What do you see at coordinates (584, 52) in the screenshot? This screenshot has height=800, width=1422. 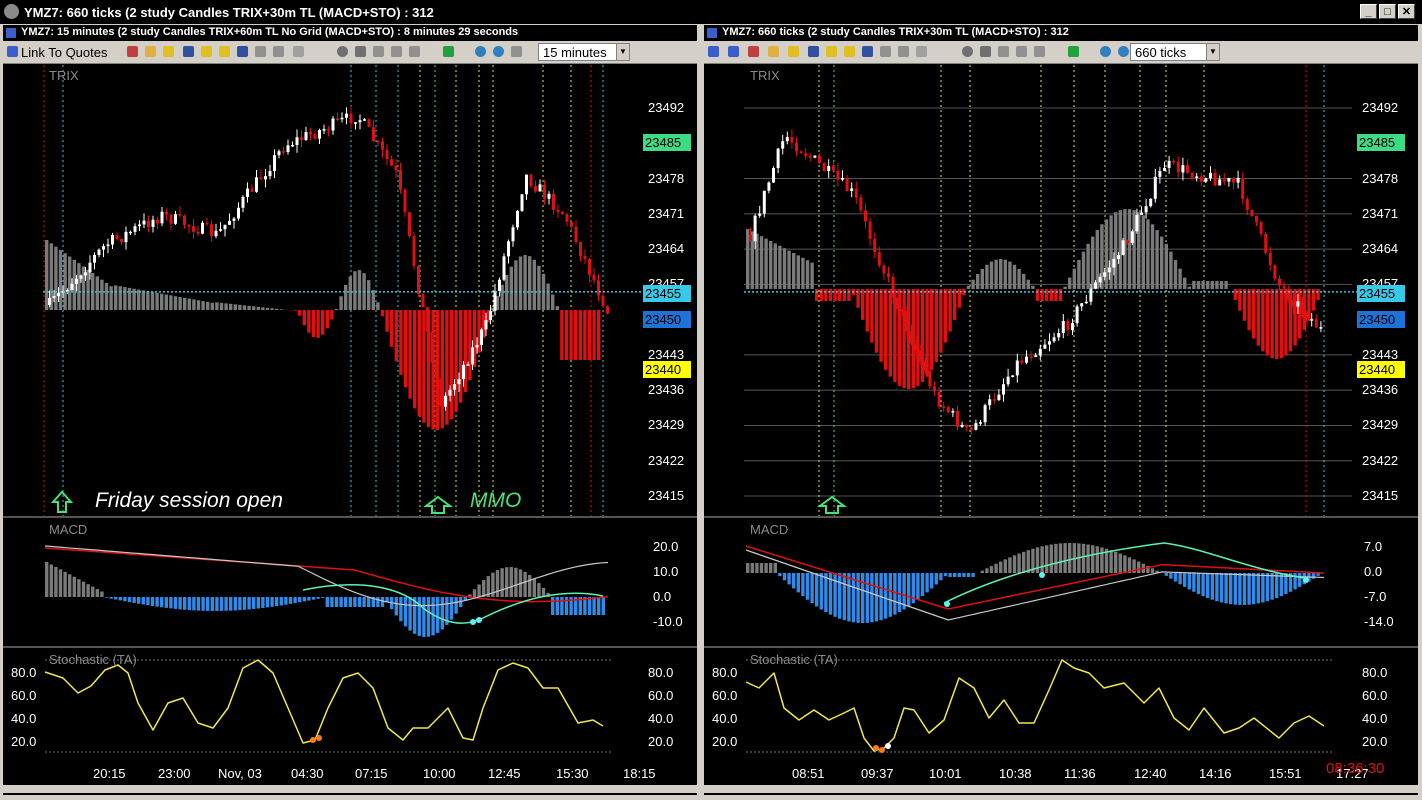 I see `interval-select: 15 minutes ▼` at bounding box center [584, 52].